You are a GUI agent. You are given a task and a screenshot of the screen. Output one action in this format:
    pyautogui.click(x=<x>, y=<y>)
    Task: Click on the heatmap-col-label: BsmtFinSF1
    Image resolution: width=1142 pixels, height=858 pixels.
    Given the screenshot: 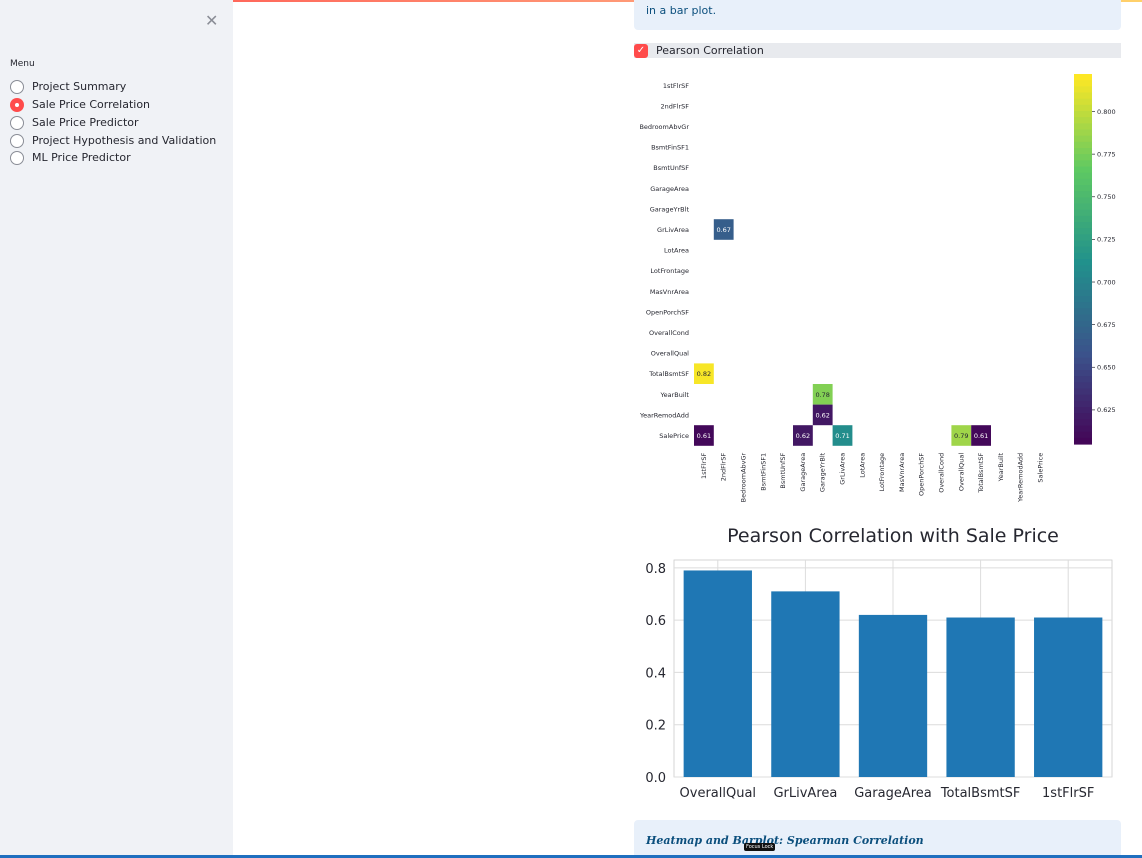 What is the action you would take?
    pyautogui.click(x=763, y=472)
    